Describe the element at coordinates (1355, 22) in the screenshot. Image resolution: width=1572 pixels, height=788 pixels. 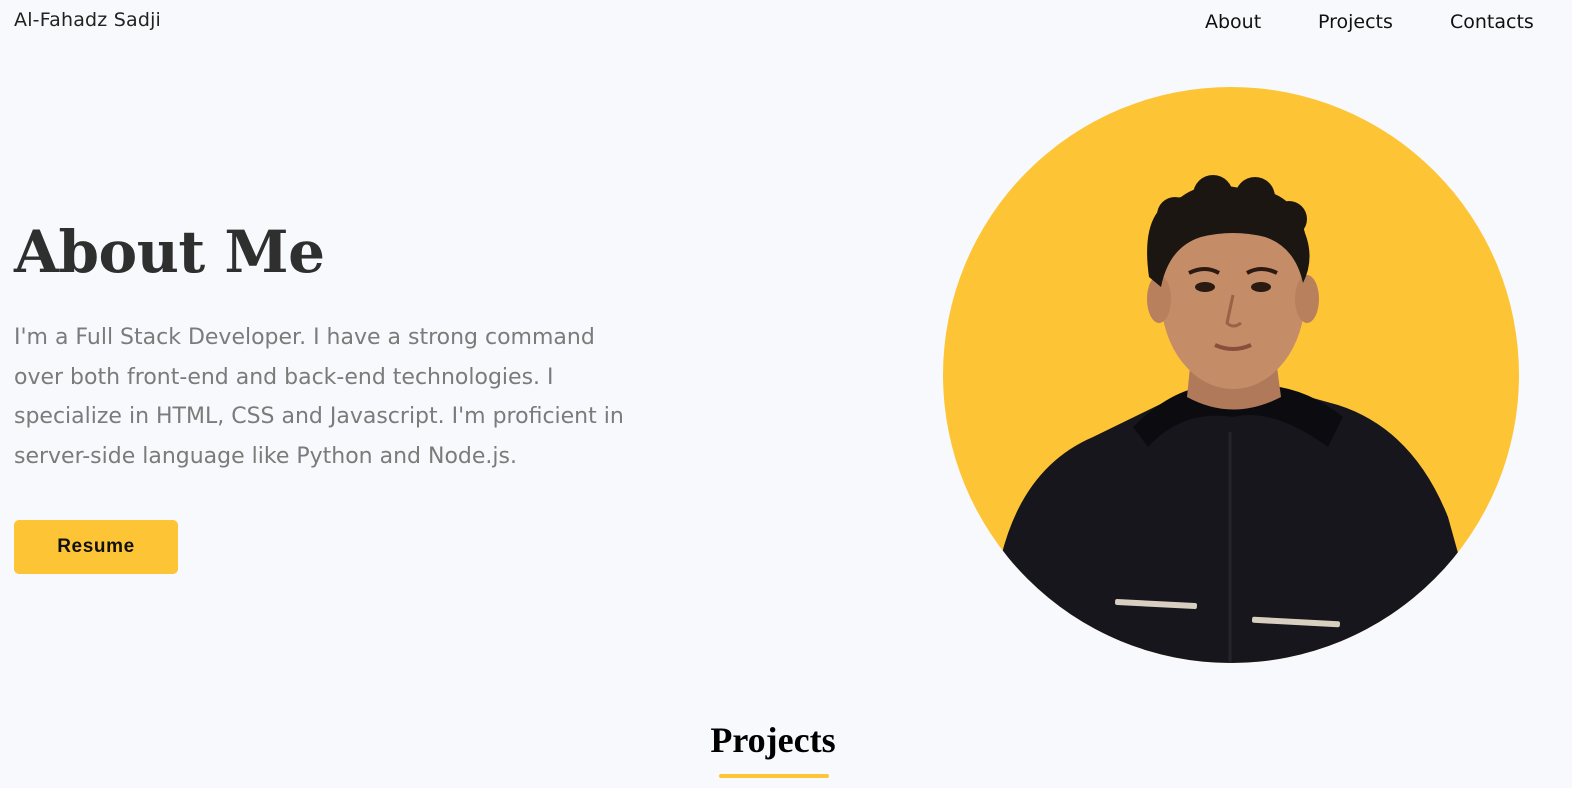
I see `nav-link-projects: Projects` at that location.